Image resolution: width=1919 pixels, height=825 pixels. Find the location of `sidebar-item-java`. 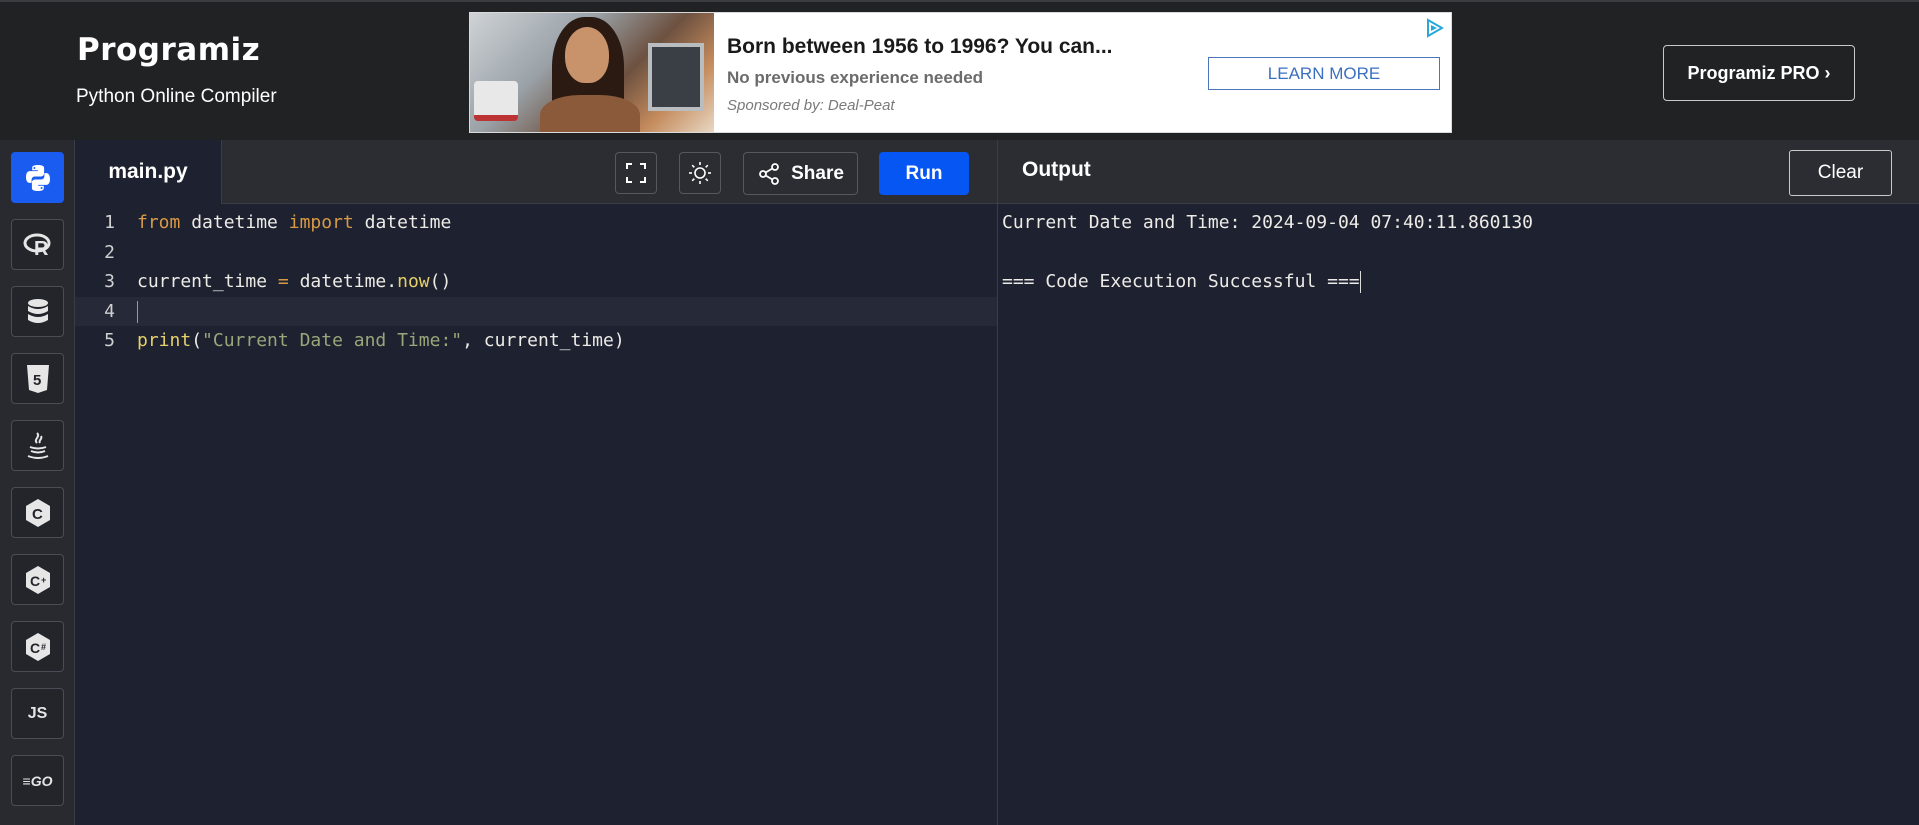

sidebar-item-java is located at coordinates (37, 445).